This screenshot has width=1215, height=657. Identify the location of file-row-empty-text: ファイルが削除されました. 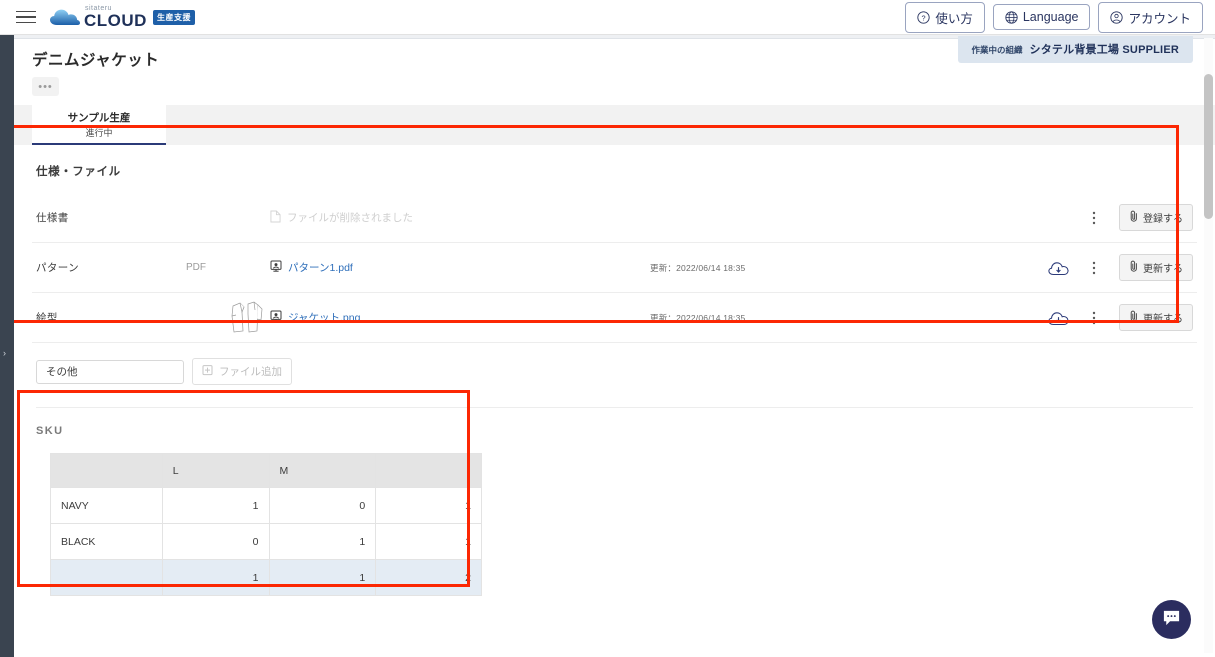
(350, 218).